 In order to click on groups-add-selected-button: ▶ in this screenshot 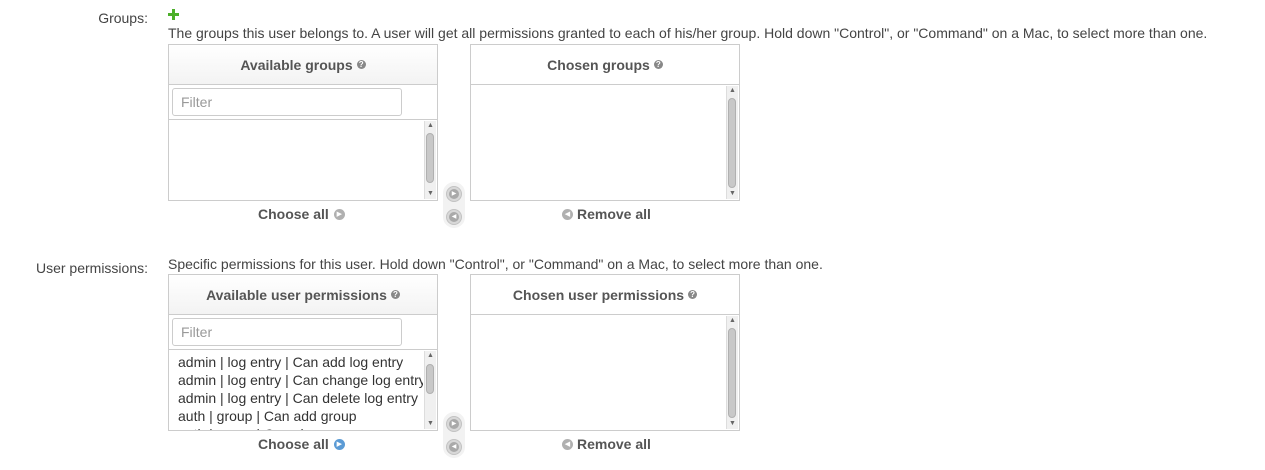, I will do `click(454, 194)`.